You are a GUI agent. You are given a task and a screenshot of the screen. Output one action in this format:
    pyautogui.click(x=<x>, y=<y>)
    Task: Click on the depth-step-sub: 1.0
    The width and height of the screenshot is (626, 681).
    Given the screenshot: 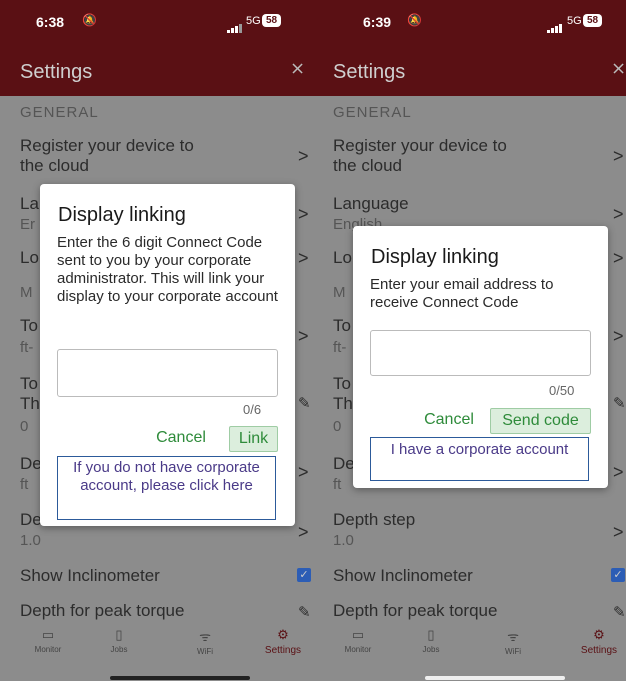 What is the action you would take?
    pyautogui.click(x=343, y=540)
    